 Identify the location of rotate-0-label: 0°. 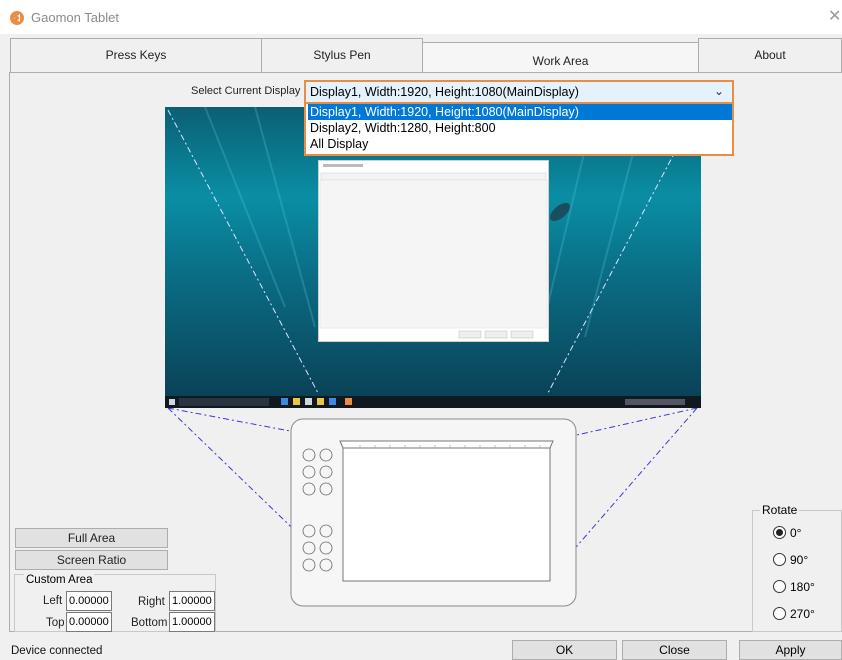
(796, 533).